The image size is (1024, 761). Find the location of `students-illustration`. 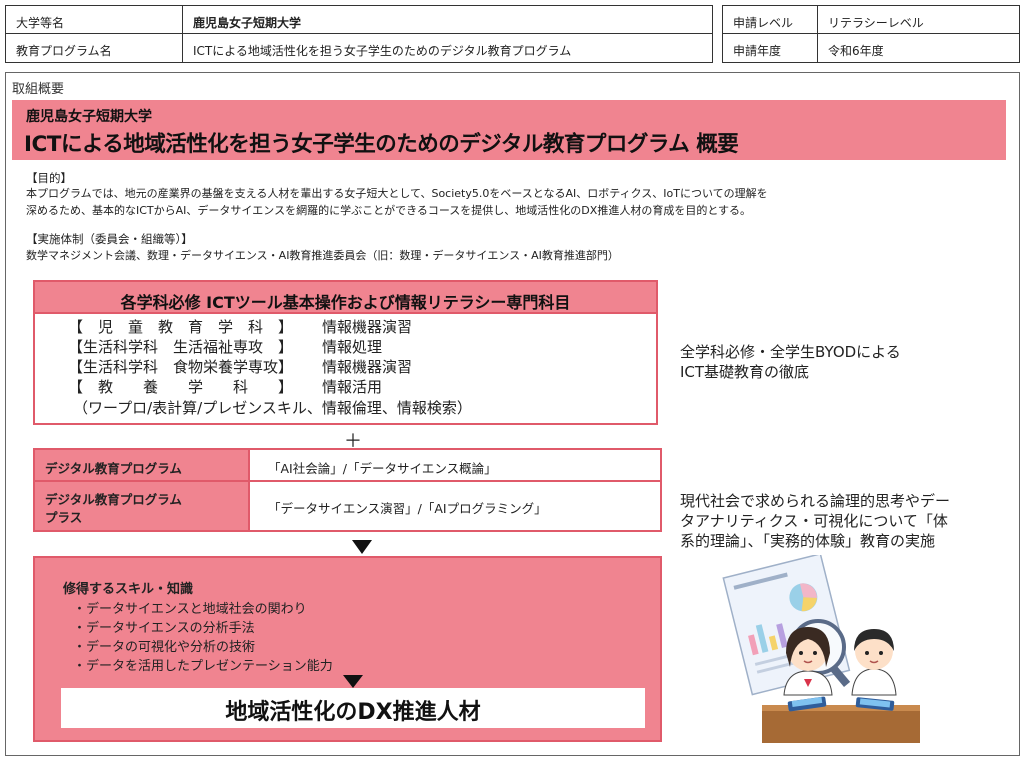

students-illustration is located at coordinates (821, 649).